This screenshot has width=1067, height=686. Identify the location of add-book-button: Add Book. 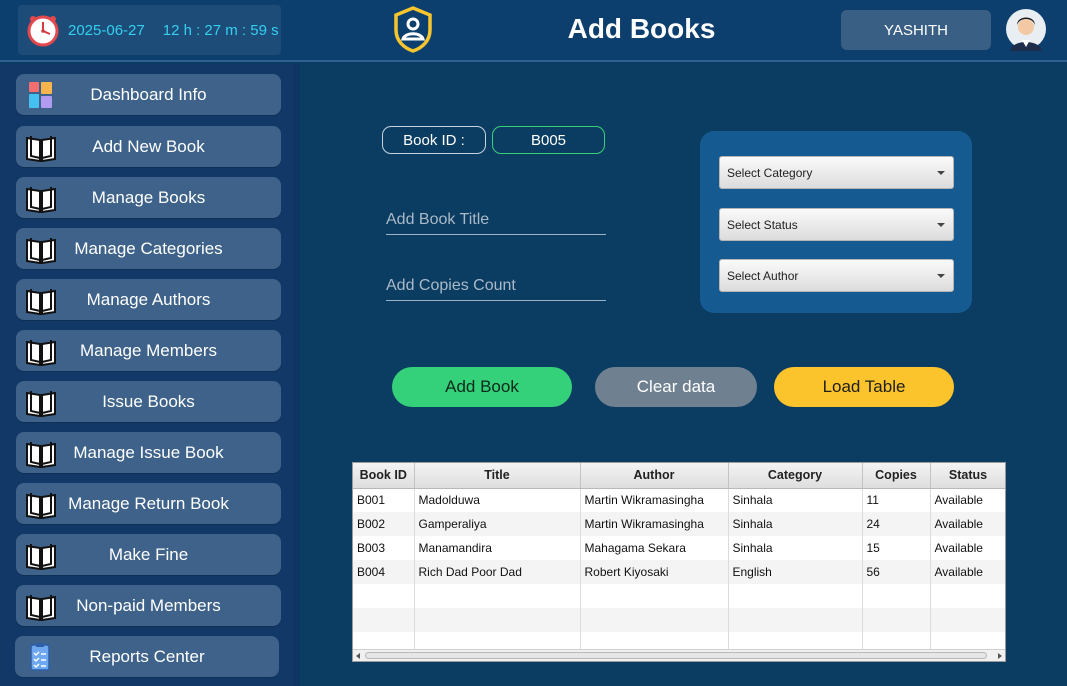
(482, 387).